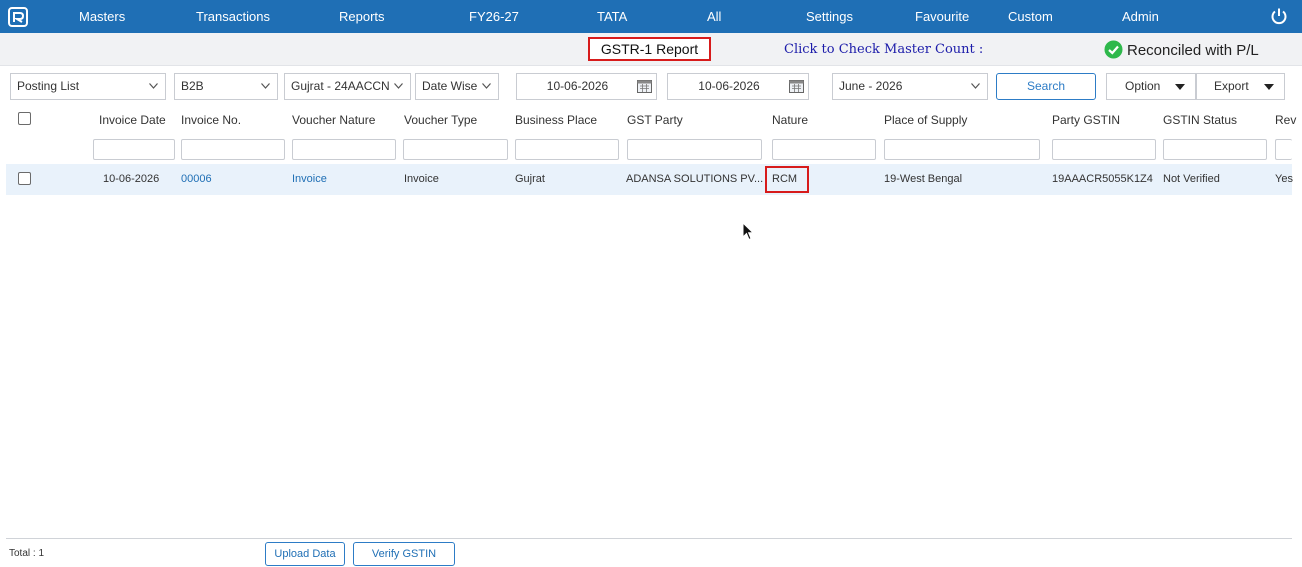 Image resolution: width=1302 pixels, height=567 pixels. What do you see at coordinates (362, 16) in the screenshot?
I see `nav-reports: Reports` at bounding box center [362, 16].